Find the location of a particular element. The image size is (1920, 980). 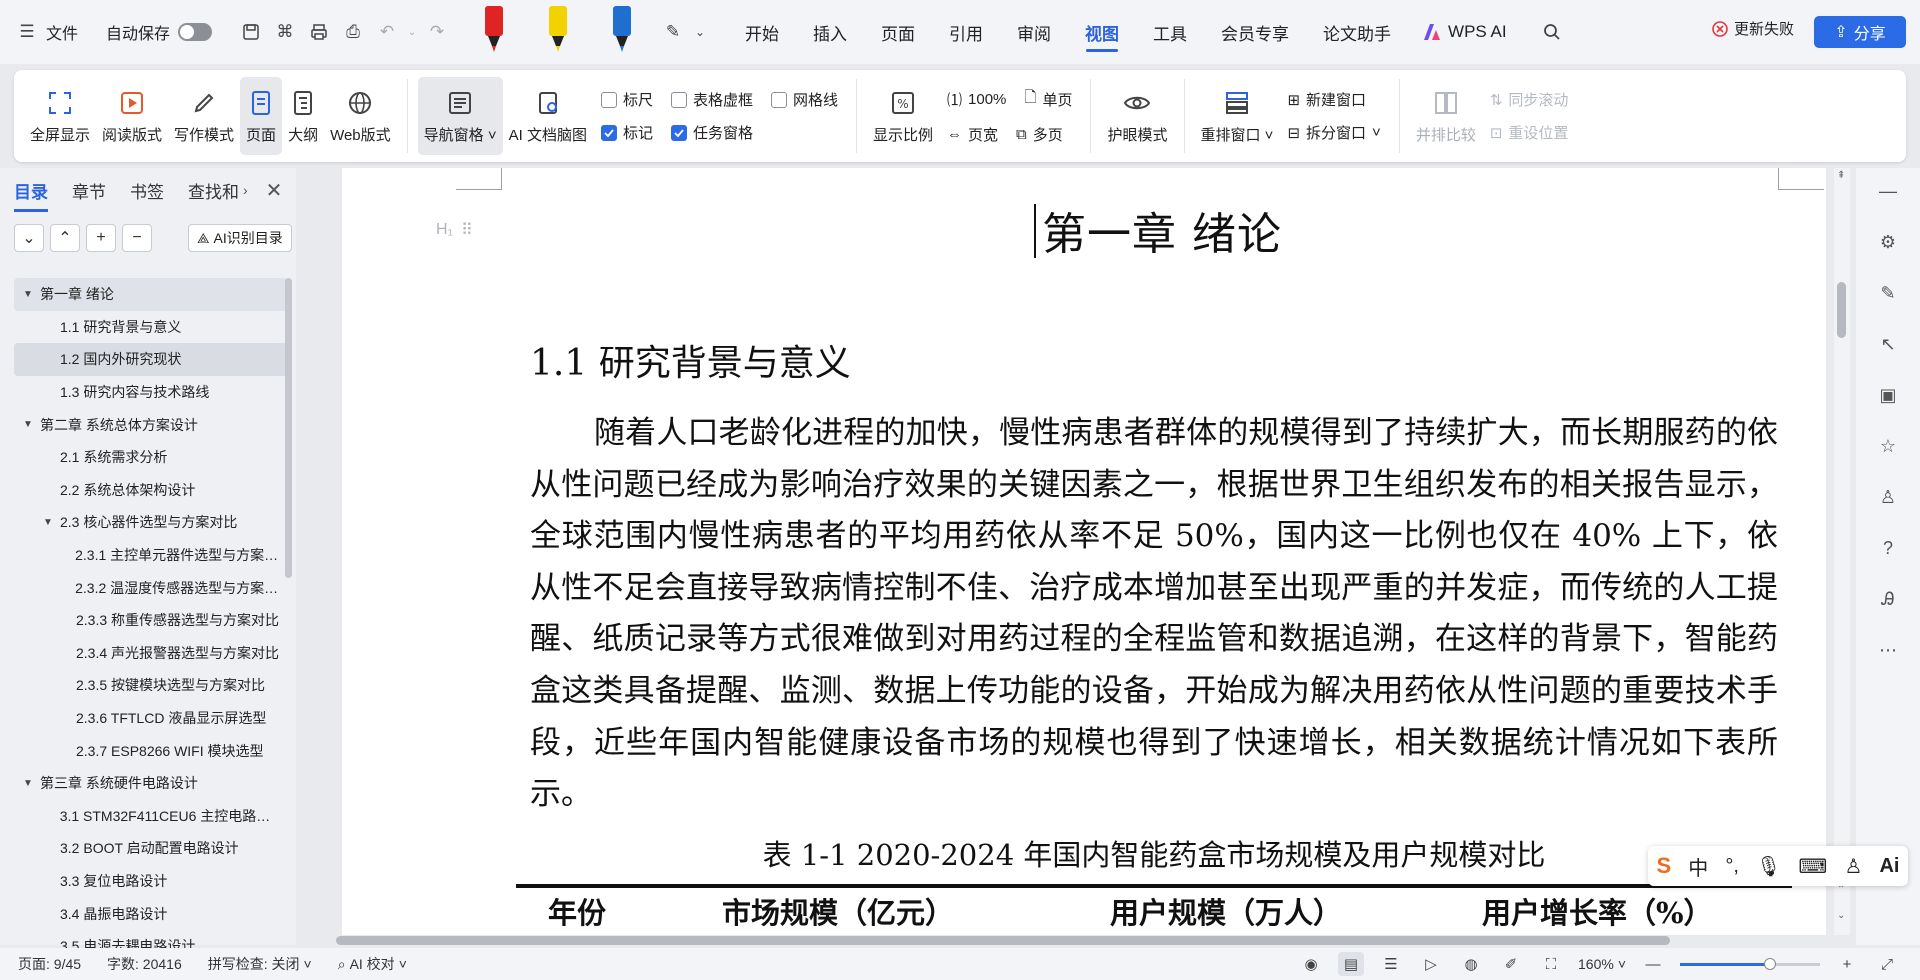

scroll-top-icon: ⇞ is located at coordinates (1841, 175).